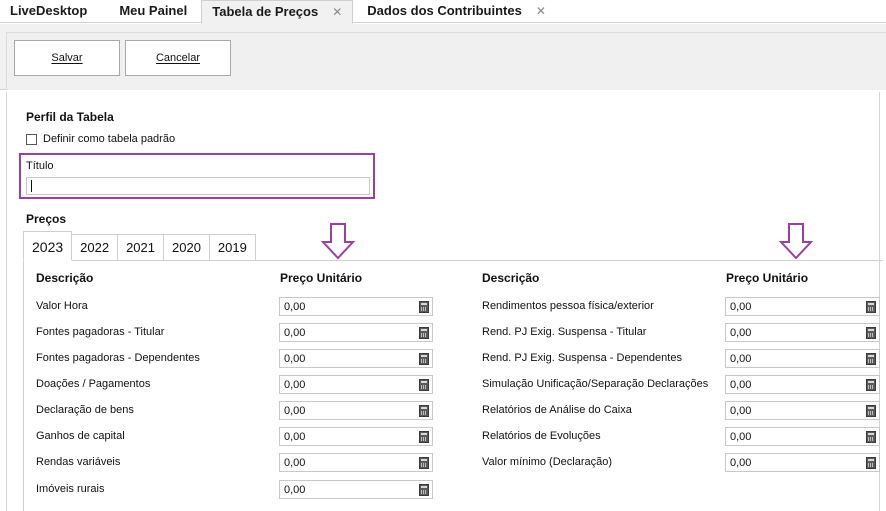  What do you see at coordinates (70, 117) in the screenshot?
I see `profile-section-title: Perfil da Tabela` at bounding box center [70, 117].